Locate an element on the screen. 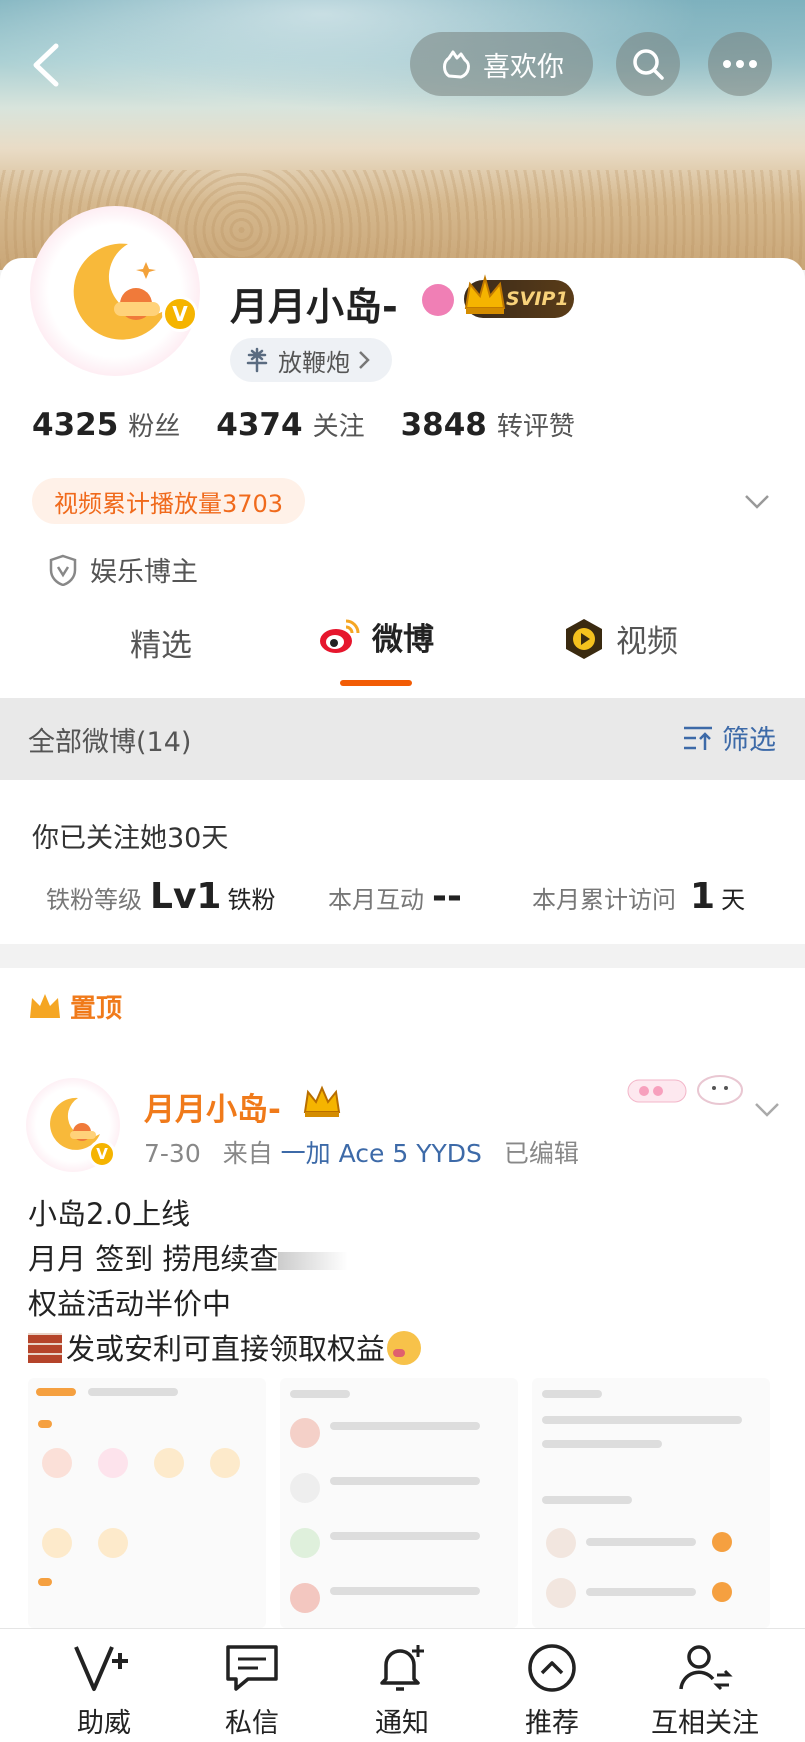 This screenshot has height=1742, width=805. post-meta: 7-30 来自 一加 Ace 5 YYDS 已编辑 is located at coordinates (361, 1152).